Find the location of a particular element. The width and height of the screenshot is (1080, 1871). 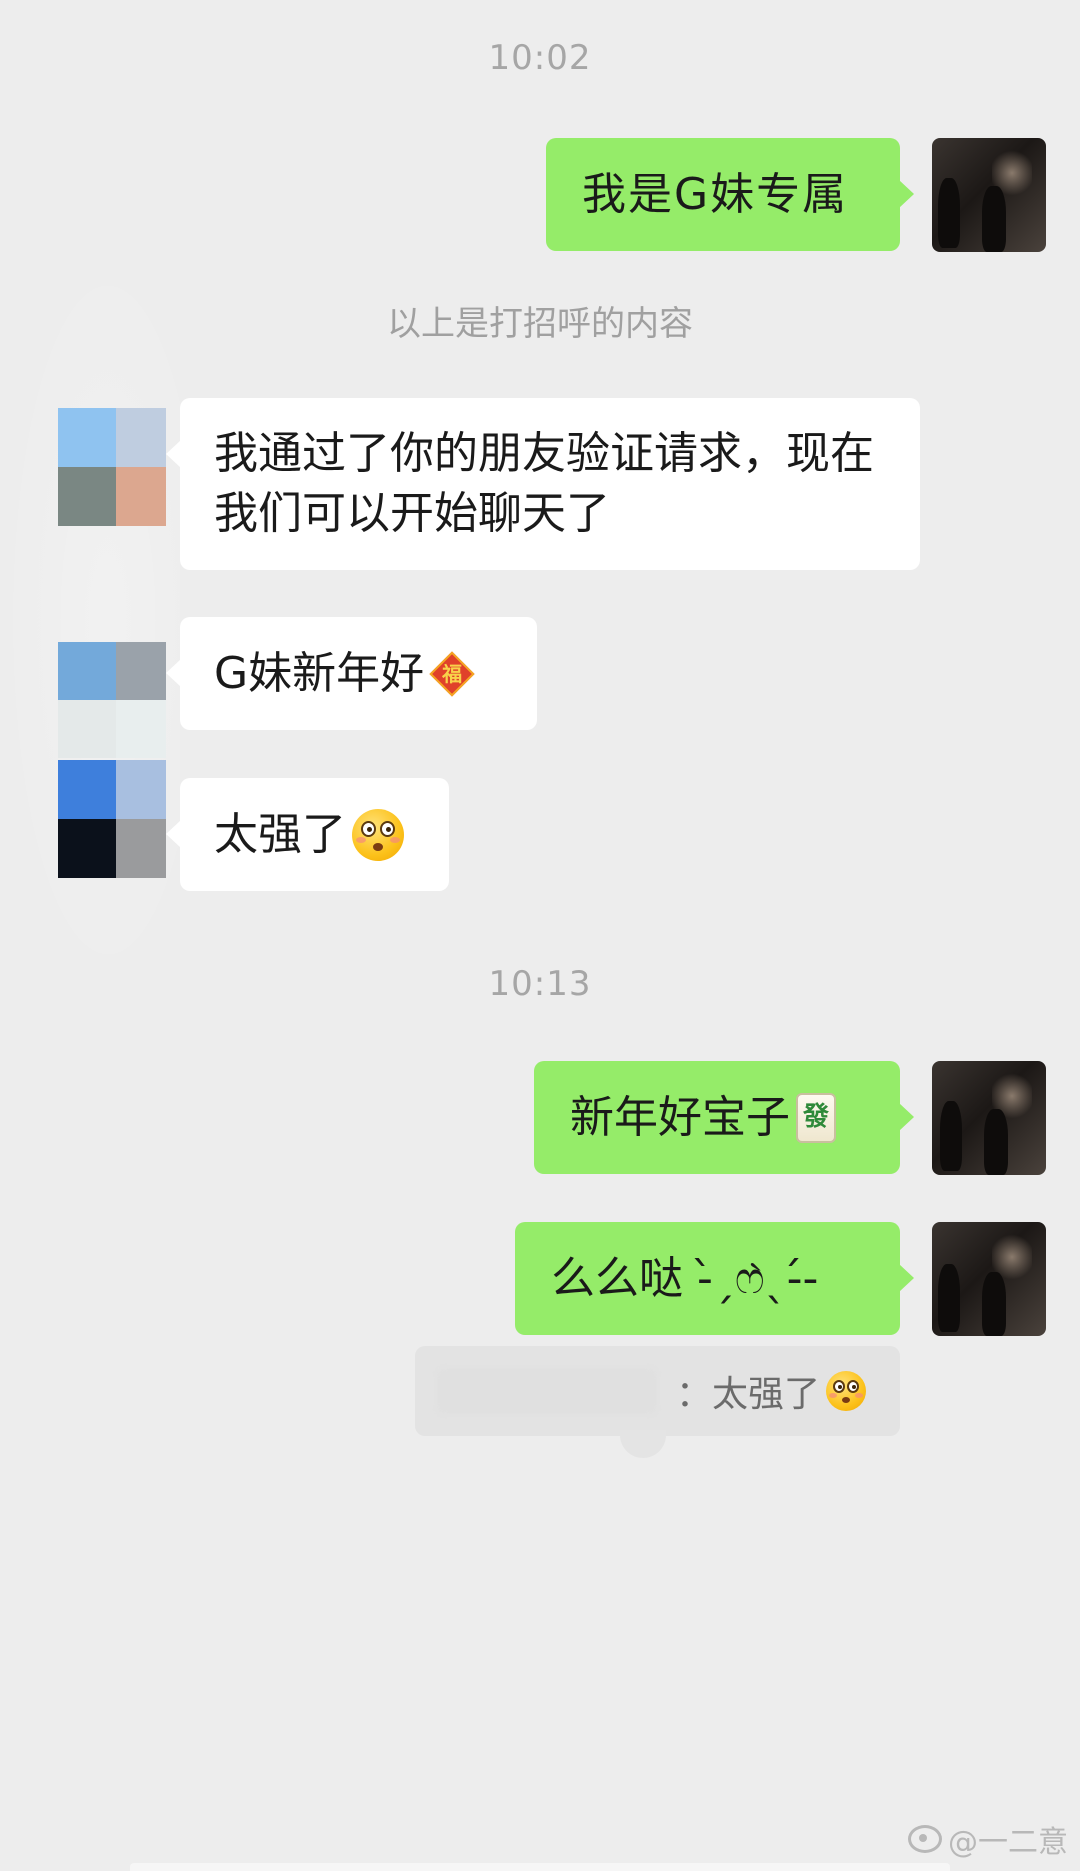

fu-icon: 福 is located at coordinates (452, 673).